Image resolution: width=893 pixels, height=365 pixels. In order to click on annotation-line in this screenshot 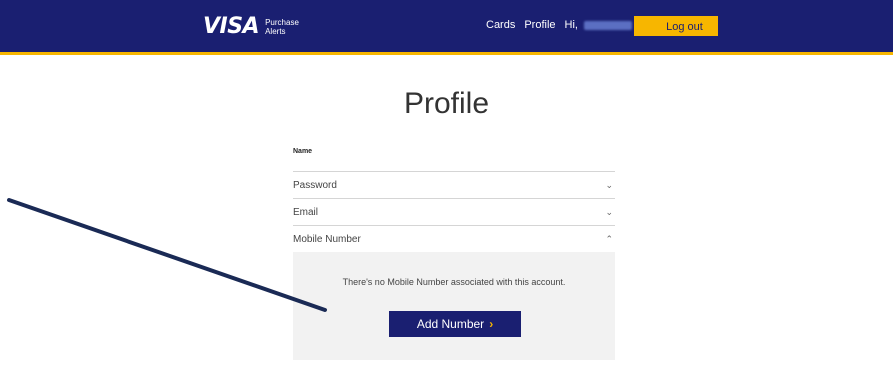, I will do `click(167, 255)`.